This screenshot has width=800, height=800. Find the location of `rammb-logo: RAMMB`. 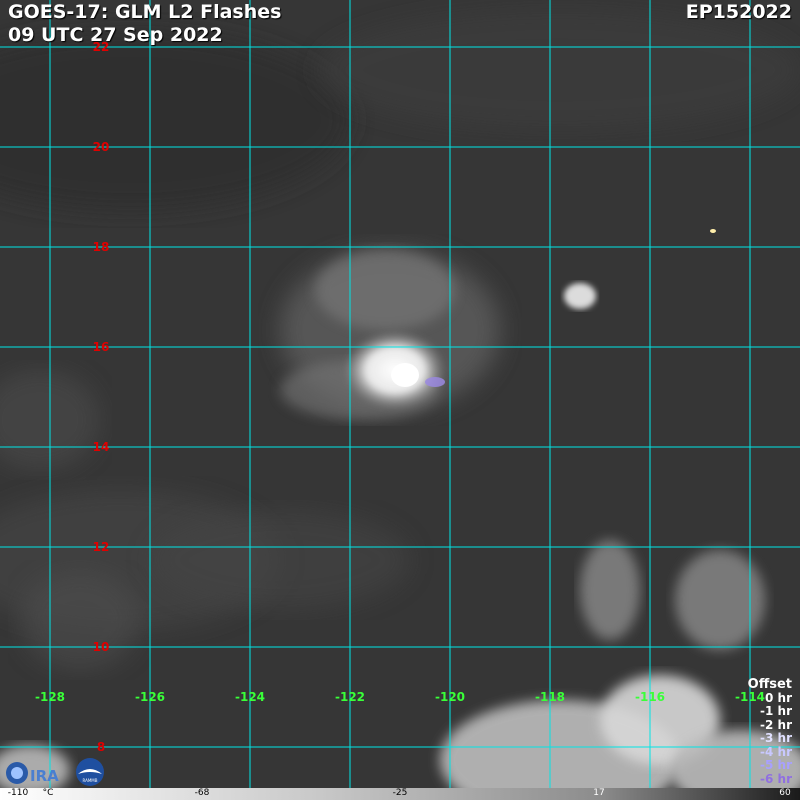

rammb-logo: RAMMB is located at coordinates (90, 772).